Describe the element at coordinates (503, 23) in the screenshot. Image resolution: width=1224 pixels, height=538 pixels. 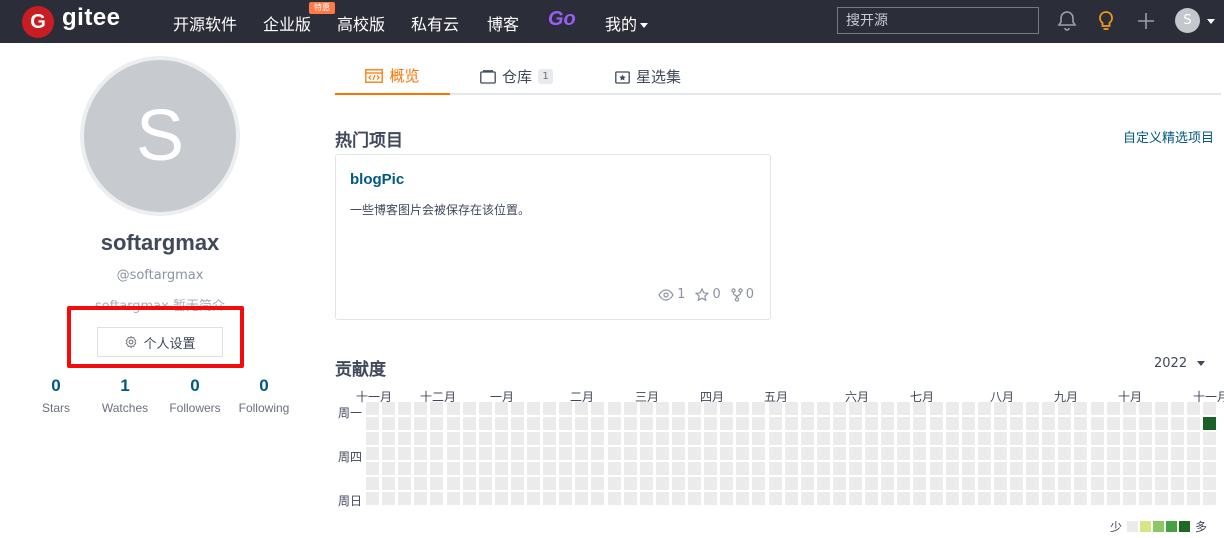
I see `nav-item-blog: 博客` at that location.